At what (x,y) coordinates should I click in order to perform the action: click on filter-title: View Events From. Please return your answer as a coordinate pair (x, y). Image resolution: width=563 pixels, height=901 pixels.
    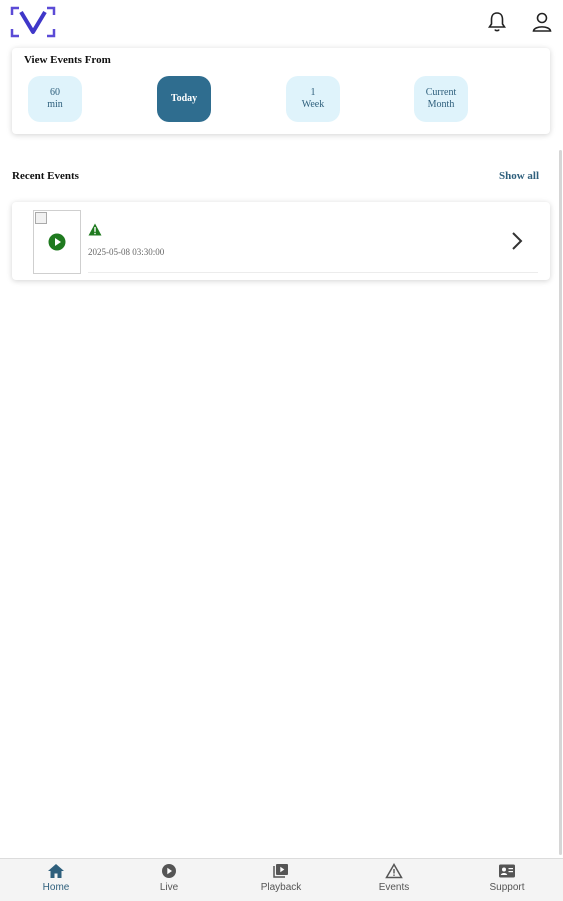
    Looking at the image, I should click on (67, 60).